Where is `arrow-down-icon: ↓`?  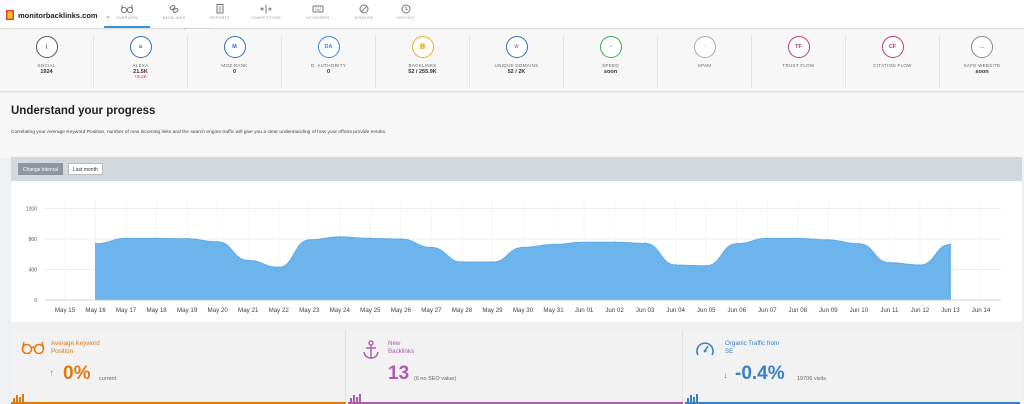 arrow-down-icon: ↓ is located at coordinates (725, 375).